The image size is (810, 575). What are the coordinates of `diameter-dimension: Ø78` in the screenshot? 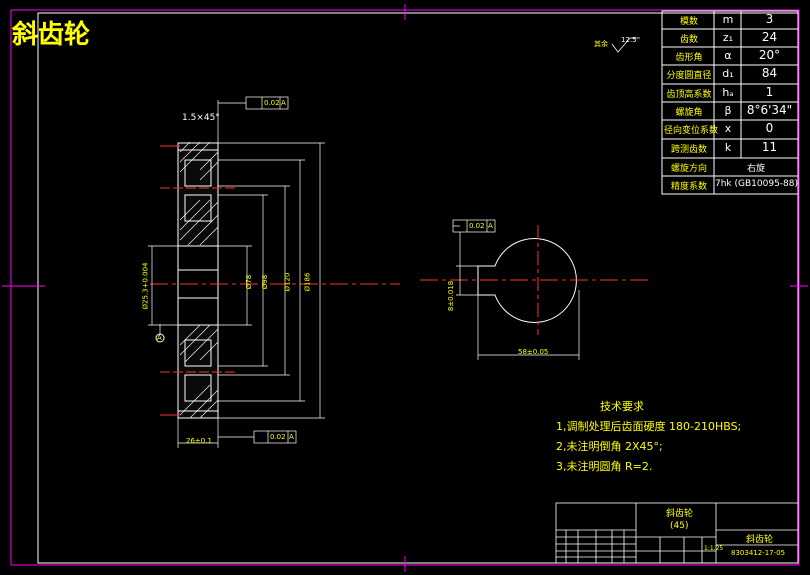 It's located at (249, 282).